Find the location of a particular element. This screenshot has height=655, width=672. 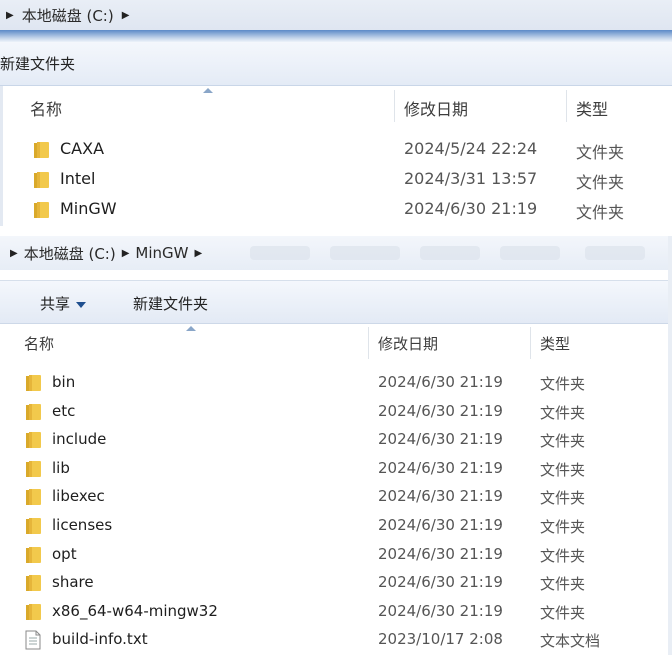

list-item: MinGW 2024/6/30 21:19 文件夹 is located at coordinates (336, 210).